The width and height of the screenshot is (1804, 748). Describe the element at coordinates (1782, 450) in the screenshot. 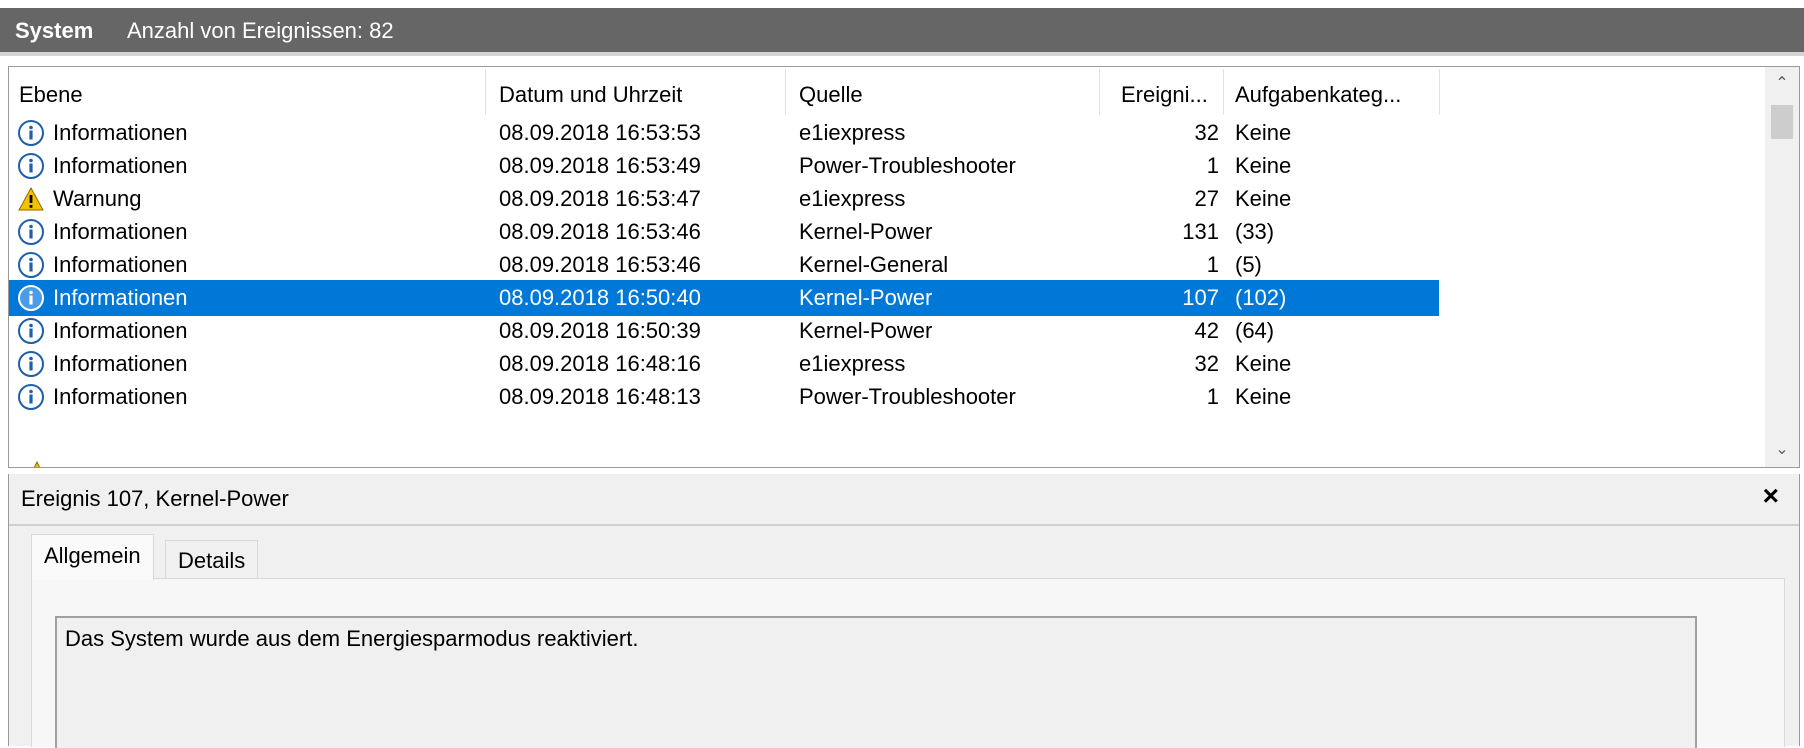

I see `scroll-down-button: ⌄` at that location.